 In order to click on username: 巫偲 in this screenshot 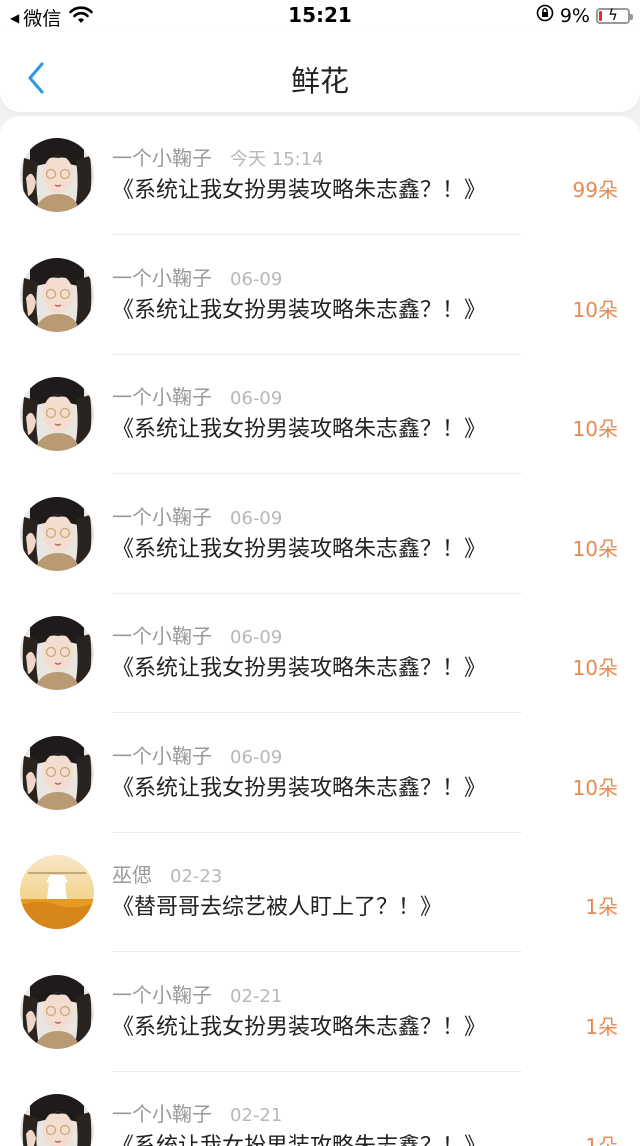, I will do `click(132, 873)`.